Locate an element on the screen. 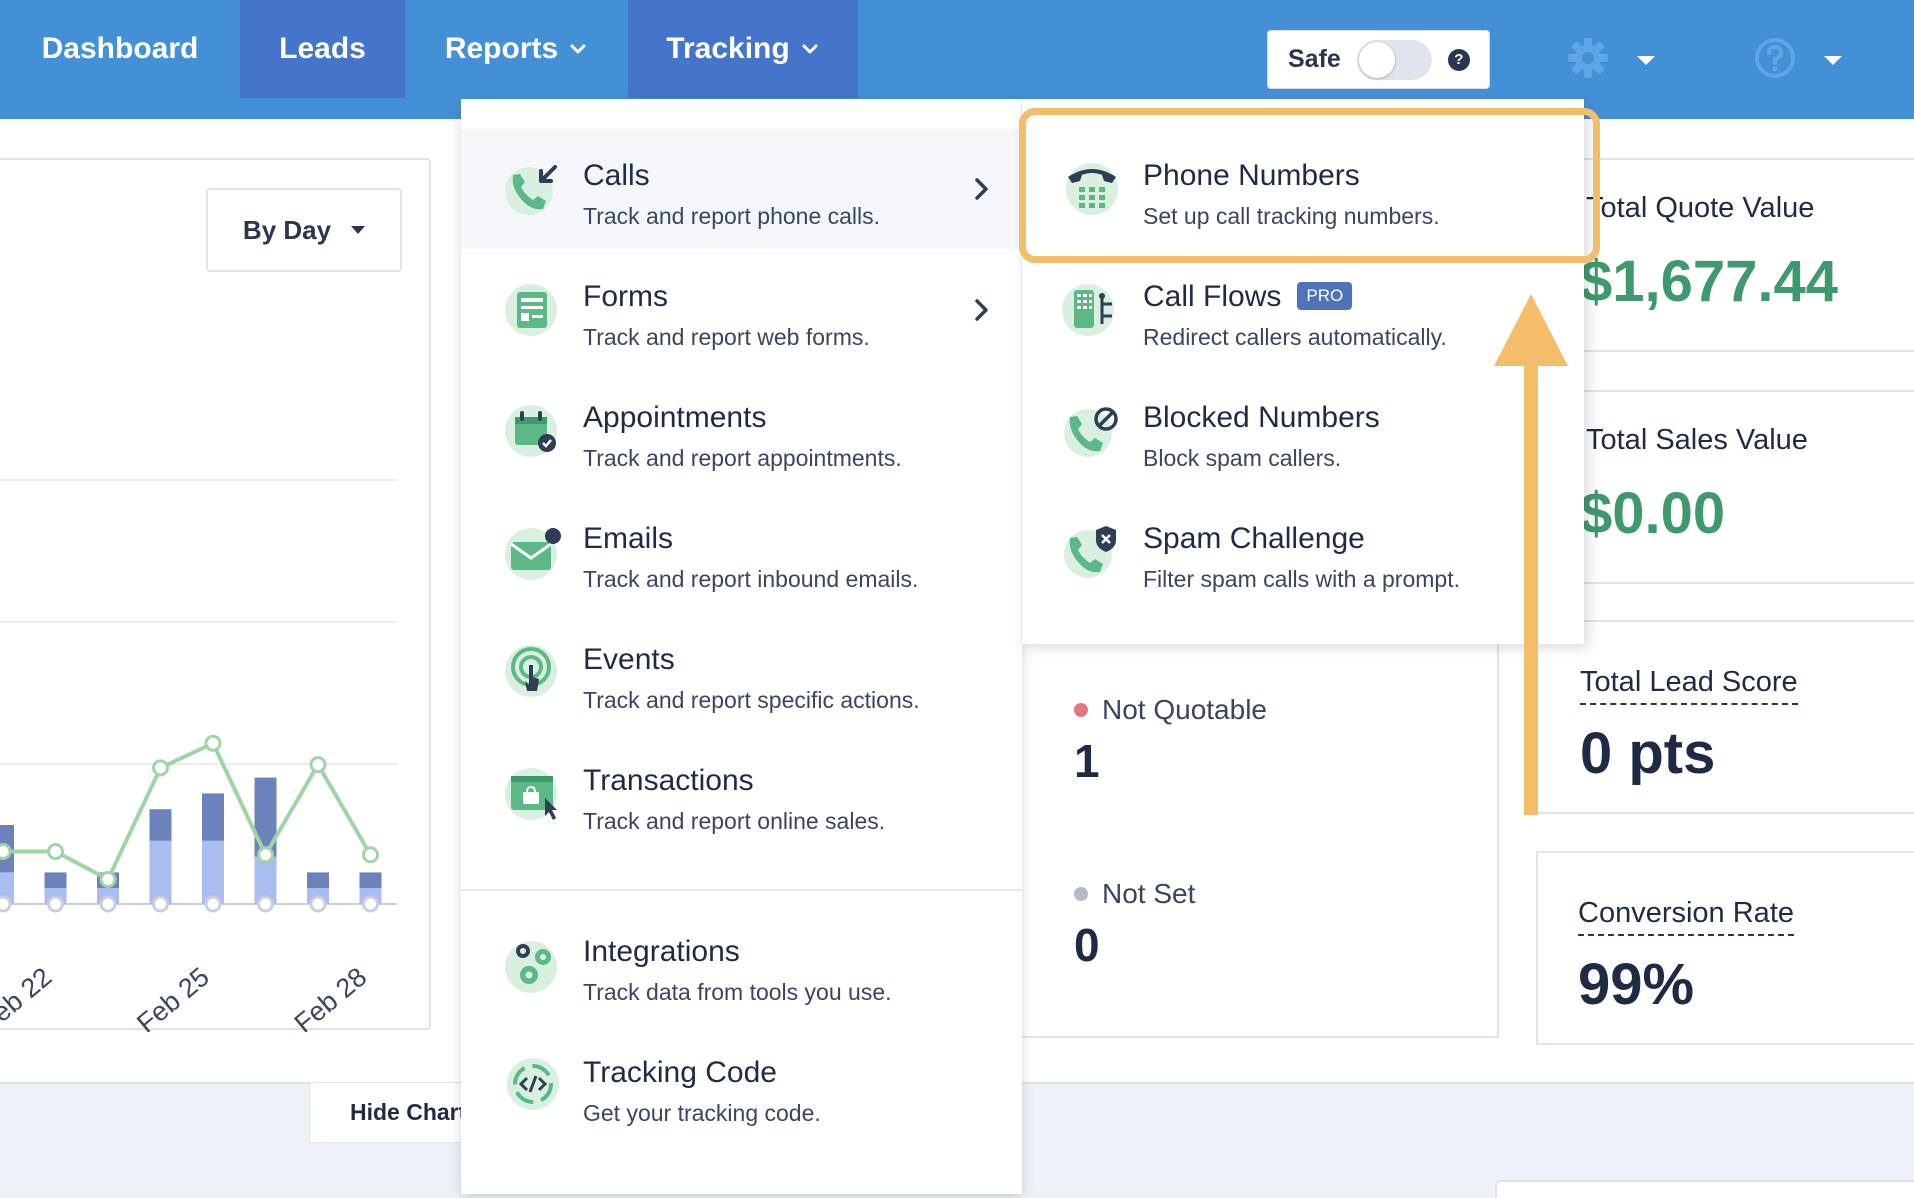 The image size is (1914, 1198). submenu-item-title: Spam Challenge is located at coordinates (1254, 538).